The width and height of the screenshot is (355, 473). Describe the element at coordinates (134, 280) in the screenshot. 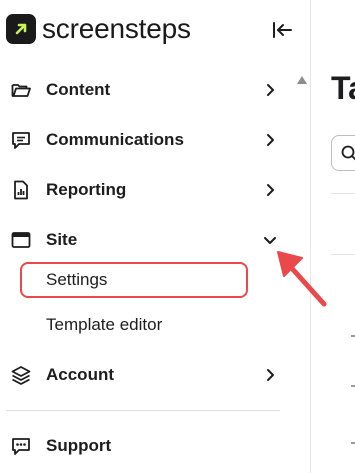

I see `sidebar-subitem-settings: Settings` at that location.